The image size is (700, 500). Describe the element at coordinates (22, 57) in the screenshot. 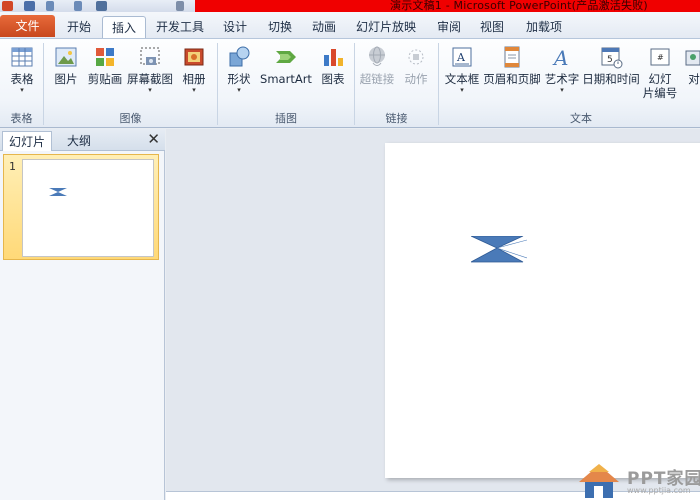

I see `table-icon` at that location.